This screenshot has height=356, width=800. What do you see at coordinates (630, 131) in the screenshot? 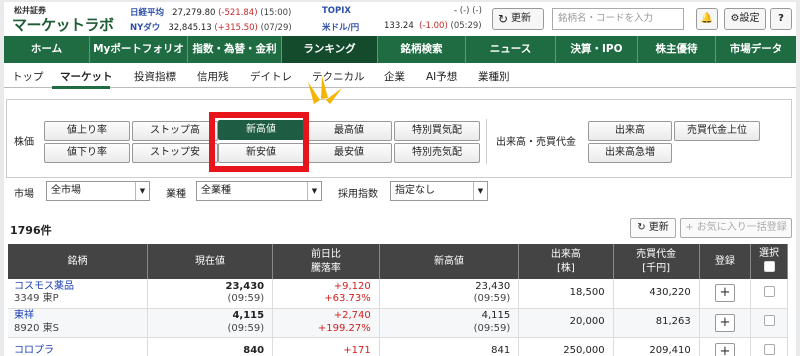
I see `volume-button: 出来高` at bounding box center [630, 131].